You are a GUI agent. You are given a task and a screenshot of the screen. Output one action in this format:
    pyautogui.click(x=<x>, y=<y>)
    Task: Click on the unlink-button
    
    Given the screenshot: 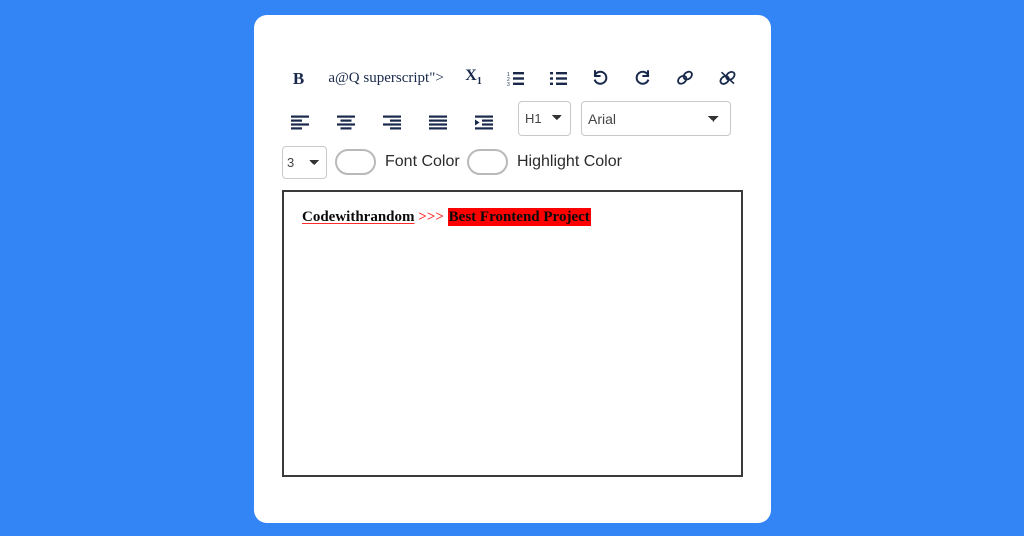 What is the action you would take?
    pyautogui.click(x=727, y=78)
    